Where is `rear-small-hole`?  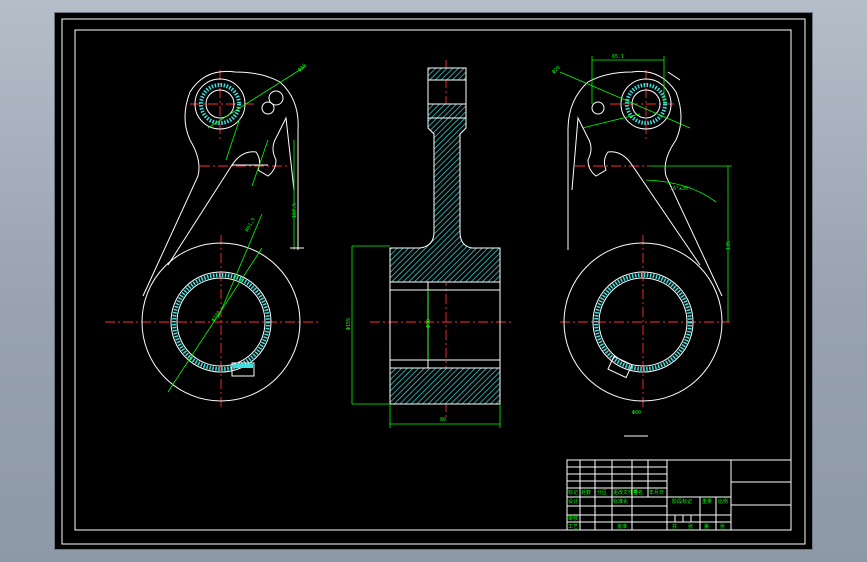
rear-small-hole is located at coordinates (598, 108).